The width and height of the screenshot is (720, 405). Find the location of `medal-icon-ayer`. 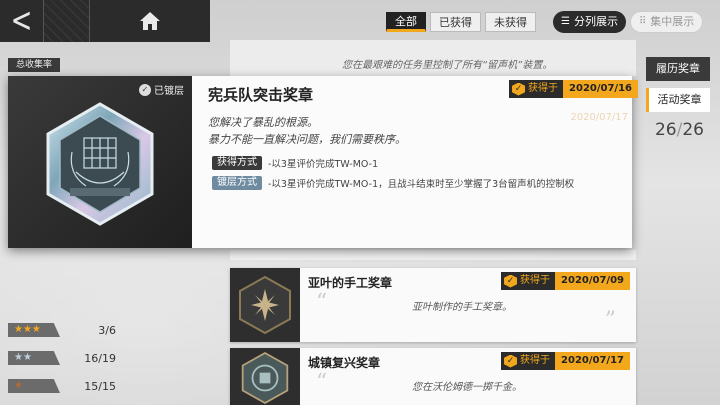

medal-icon-ayer is located at coordinates (265, 305).